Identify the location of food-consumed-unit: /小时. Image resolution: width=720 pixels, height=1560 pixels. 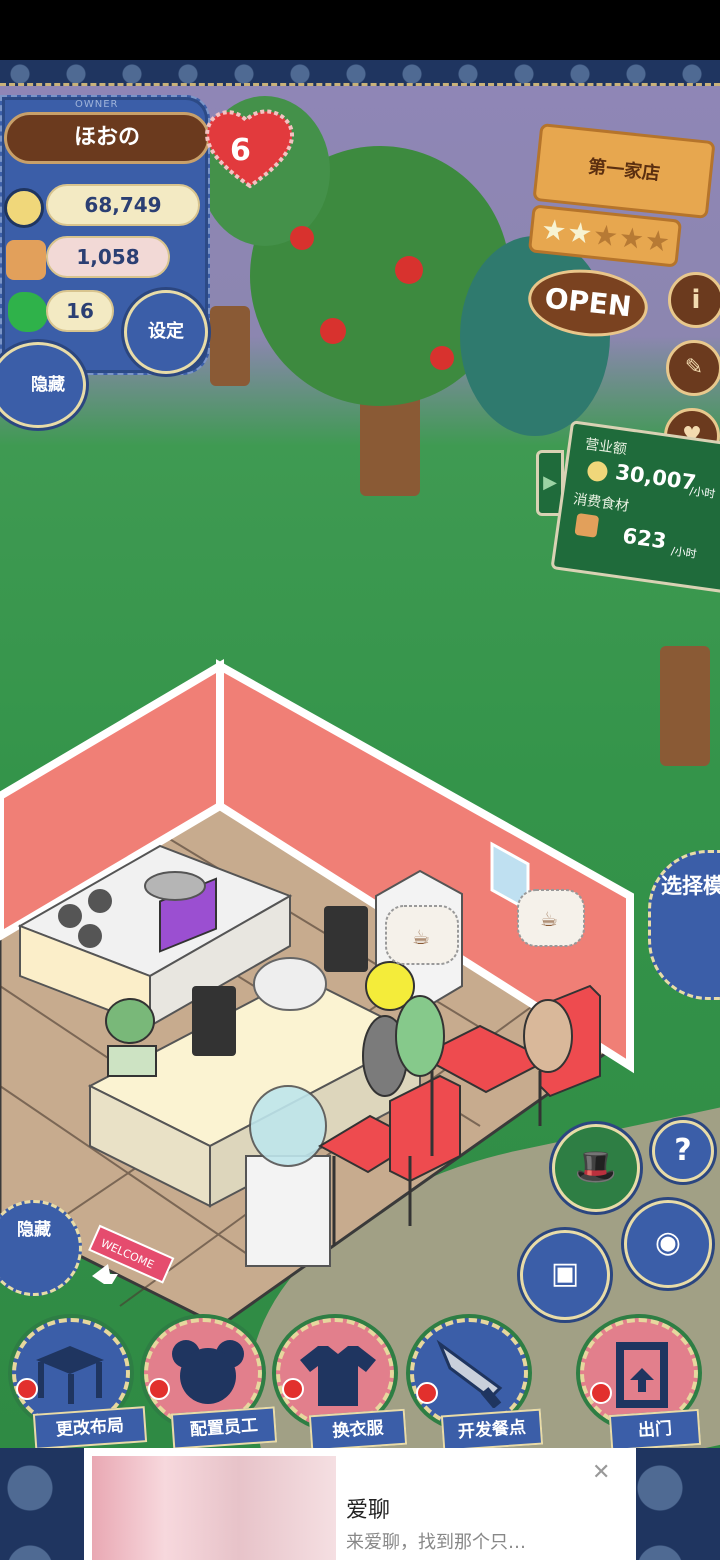
(684, 552).